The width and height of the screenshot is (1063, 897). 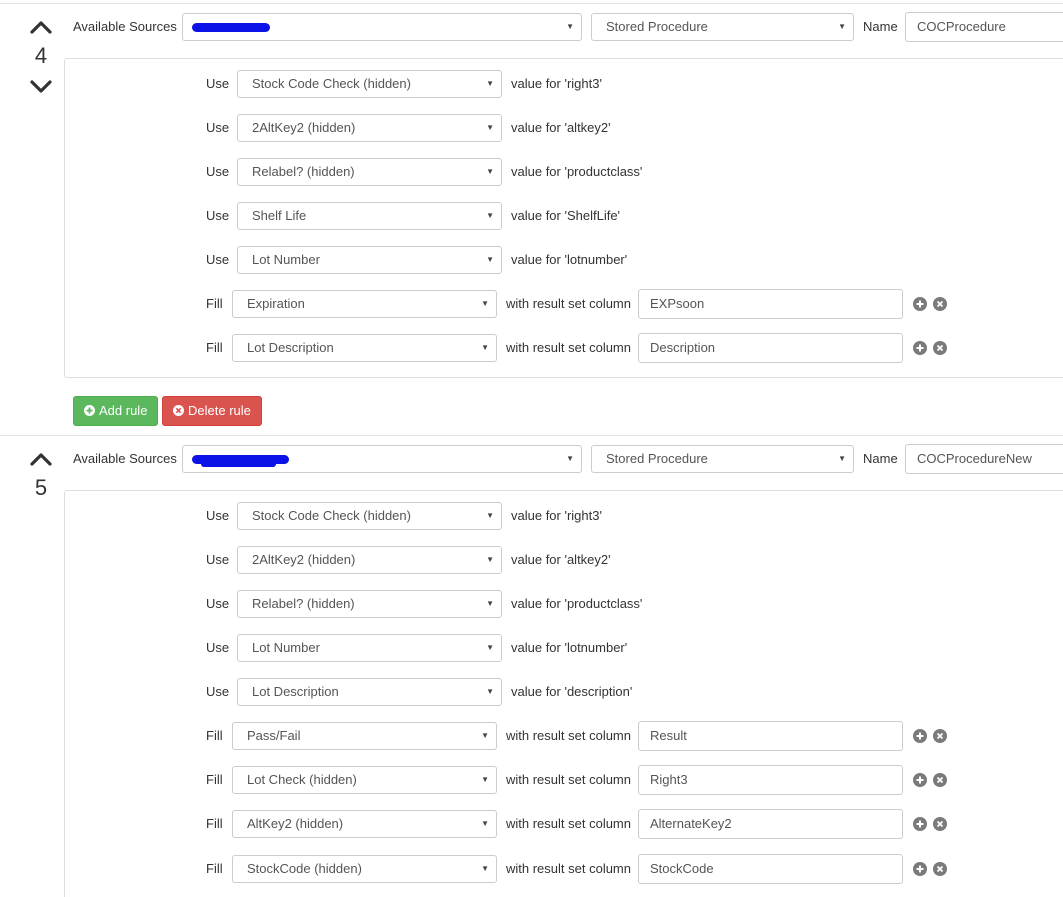 What do you see at coordinates (41, 87) in the screenshot?
I see `chevron-down-icon` at bounding box center [41, 87].